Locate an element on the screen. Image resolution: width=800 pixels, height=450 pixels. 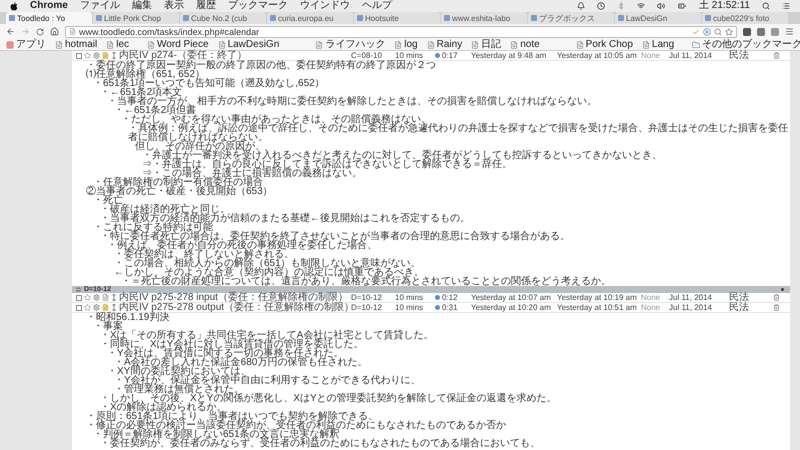
note-line: ・修正の必要性の検討ー当該委任契約が、受任者の利益のためにもなされたものであるか否か is located at coordinates (296, 425).